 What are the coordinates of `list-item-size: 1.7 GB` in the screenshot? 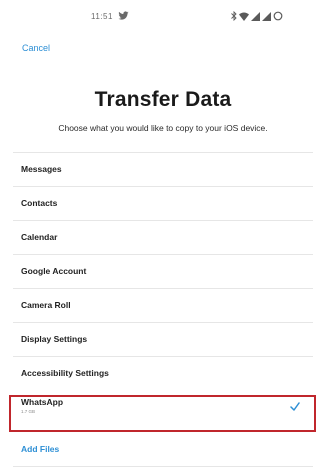 It's located at (28, 411).